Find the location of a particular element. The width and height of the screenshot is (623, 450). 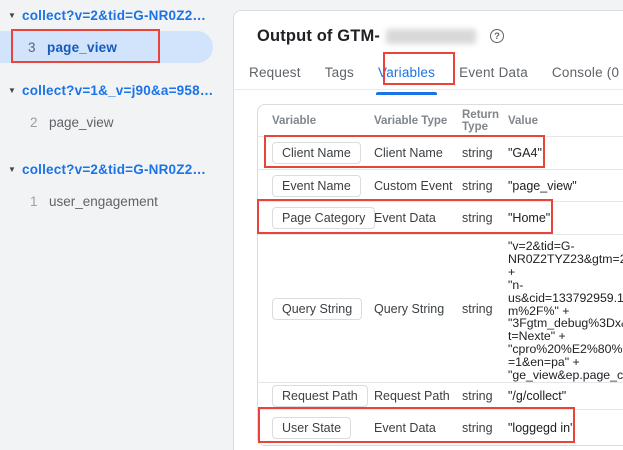

tab-event-data: Event Data is located at coordinates (493, 75).